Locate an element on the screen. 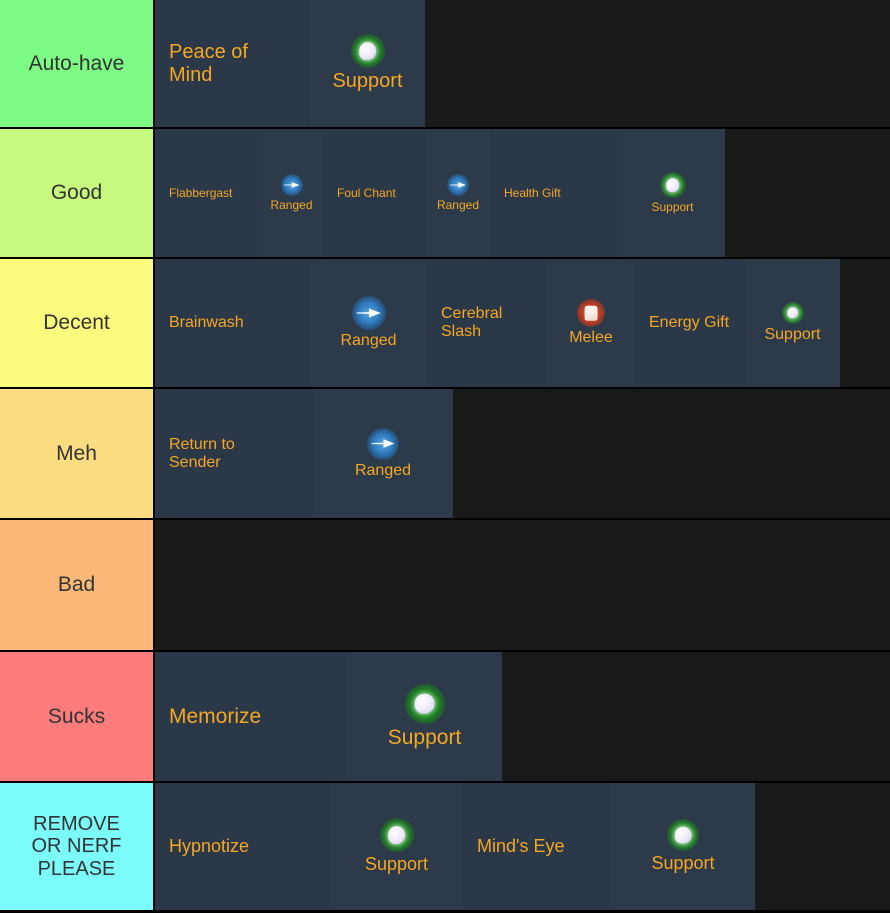  item-name-tile: Memorize is located at coordinates (251, 716).